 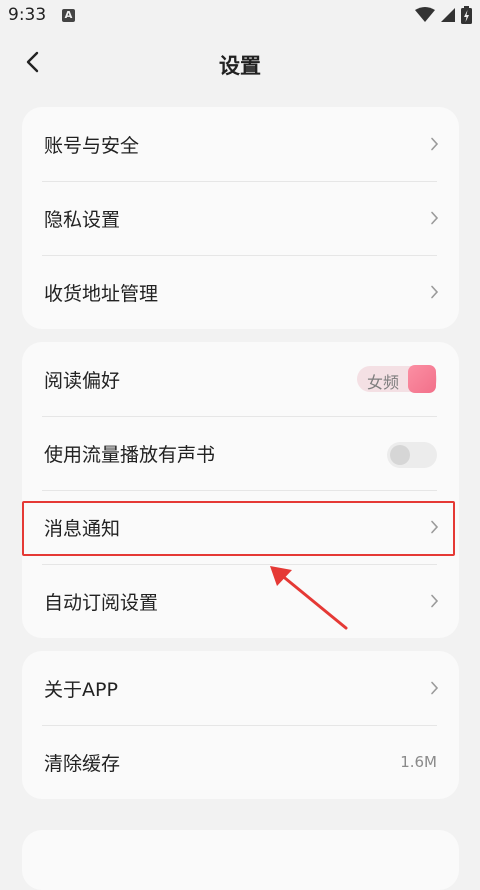 What do you see at coordinates (240, 688) in the screenshot?
I see `about-app-row: 关于APP` at bounding box center [240, 688].